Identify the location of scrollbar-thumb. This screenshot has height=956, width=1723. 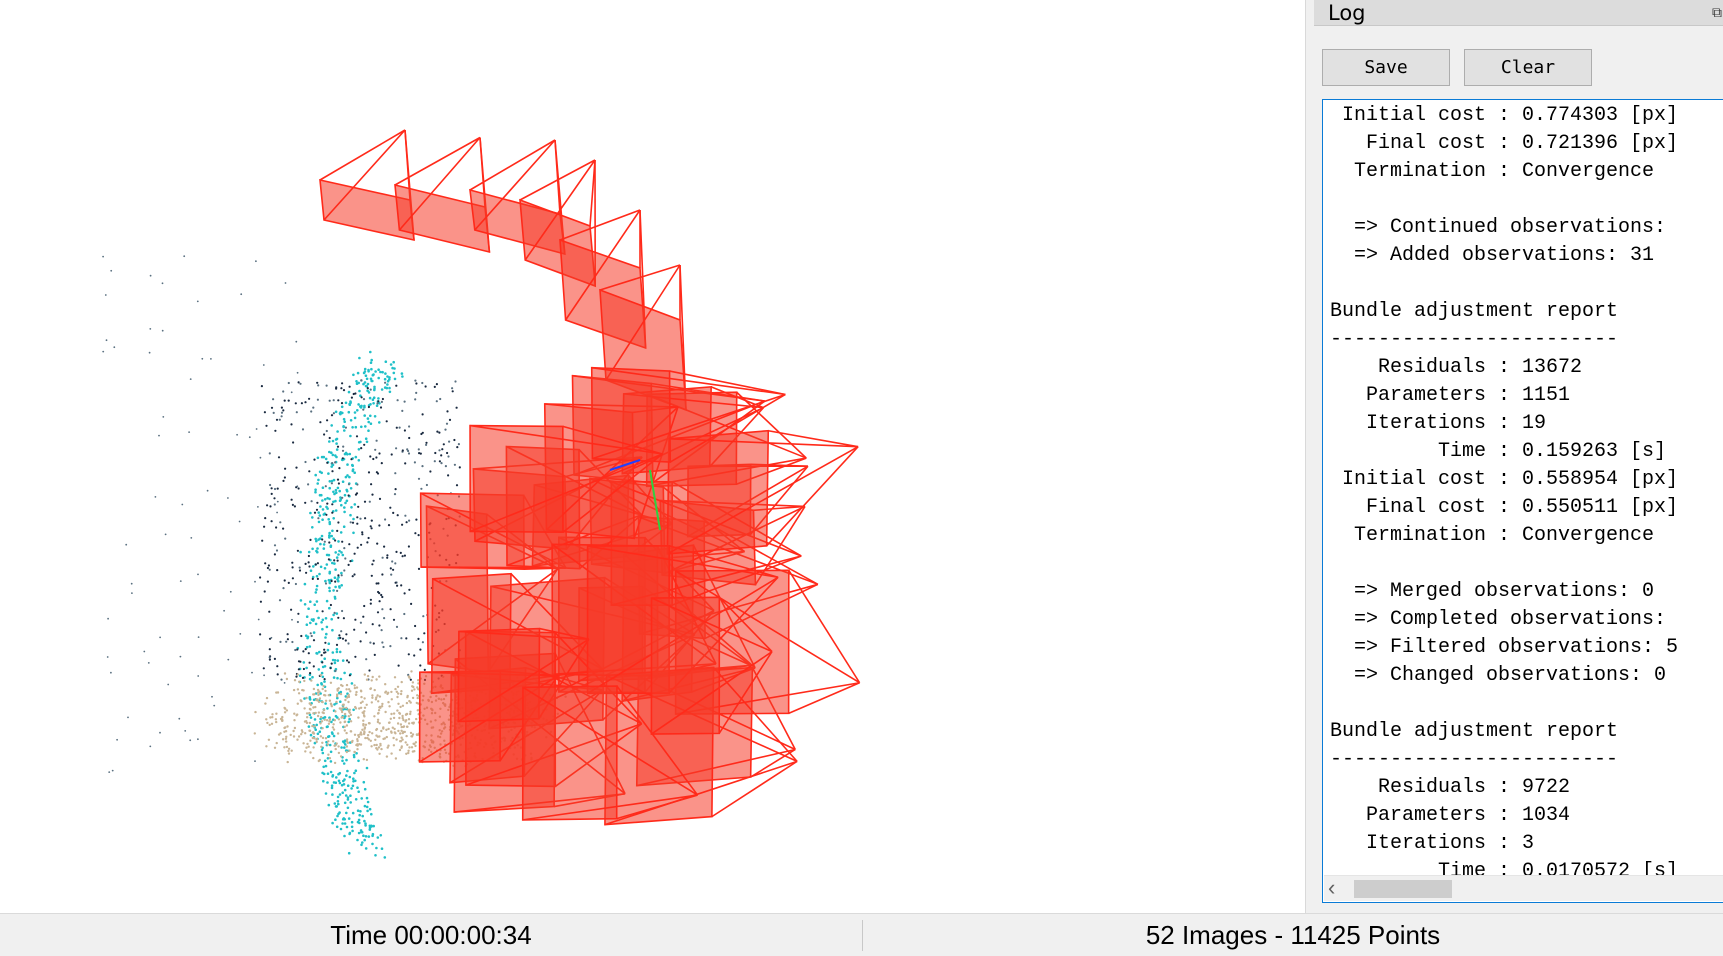
(1403, 889).